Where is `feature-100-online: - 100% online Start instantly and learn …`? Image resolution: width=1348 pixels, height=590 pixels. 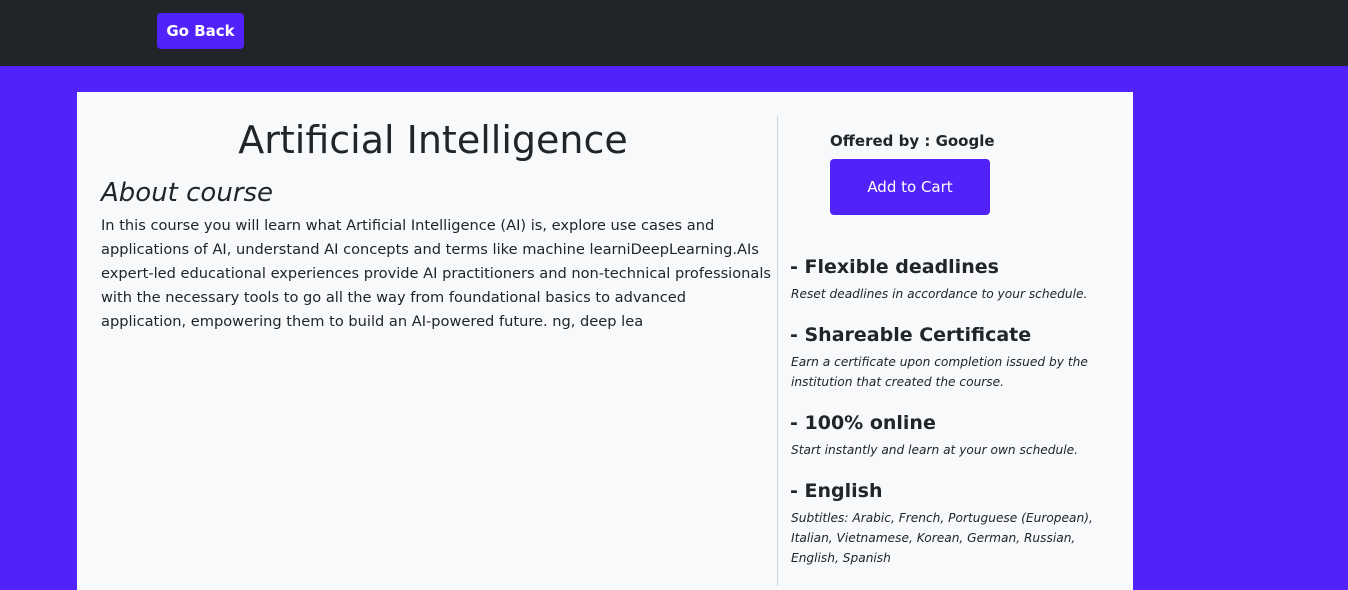 feature-100-online: - 100% online Start instantly and learn … is located at coordinates (955, 435).